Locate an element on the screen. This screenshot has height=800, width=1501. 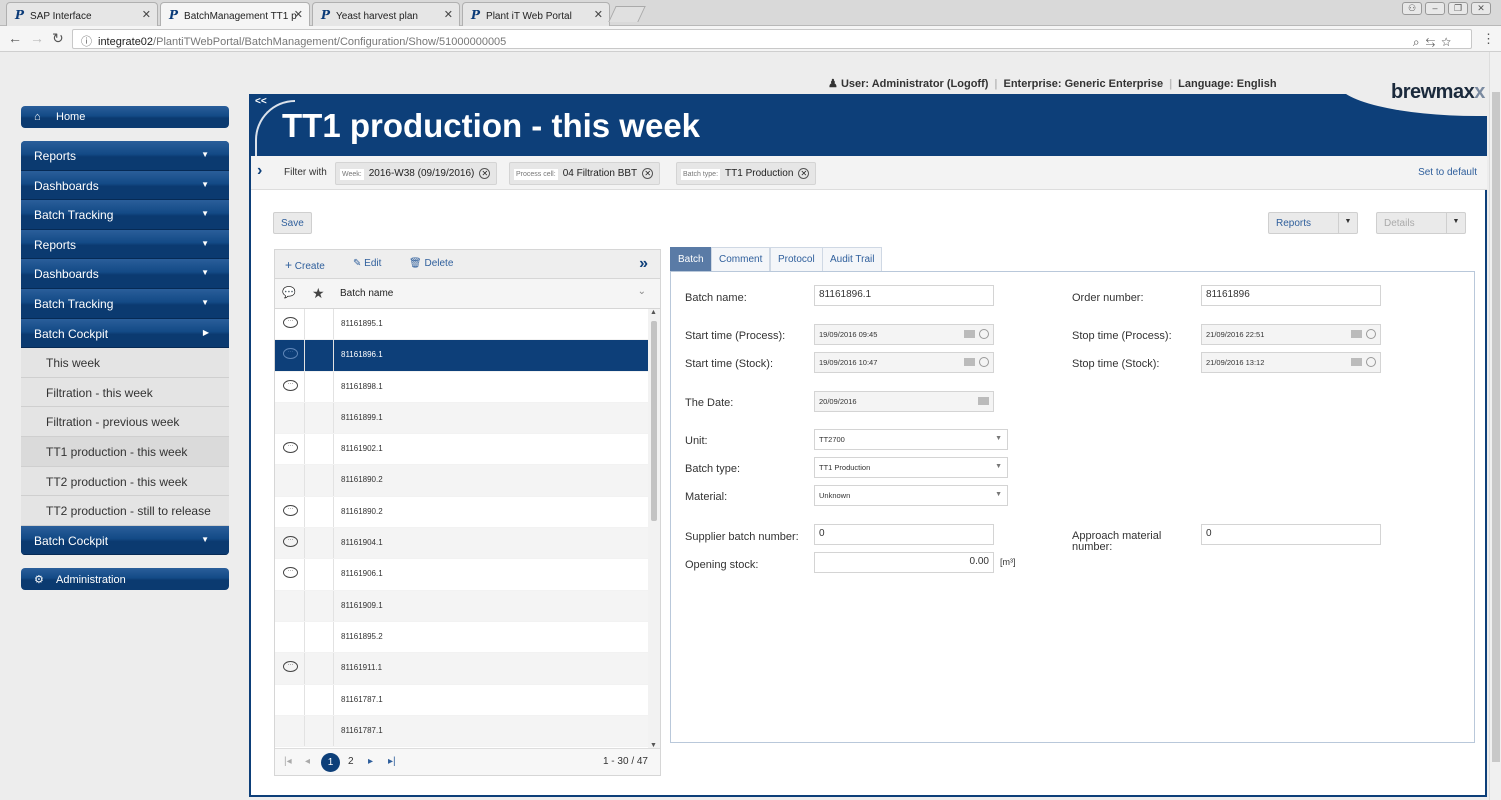
tab-comment: Comment is located at coordinates (741, 259).